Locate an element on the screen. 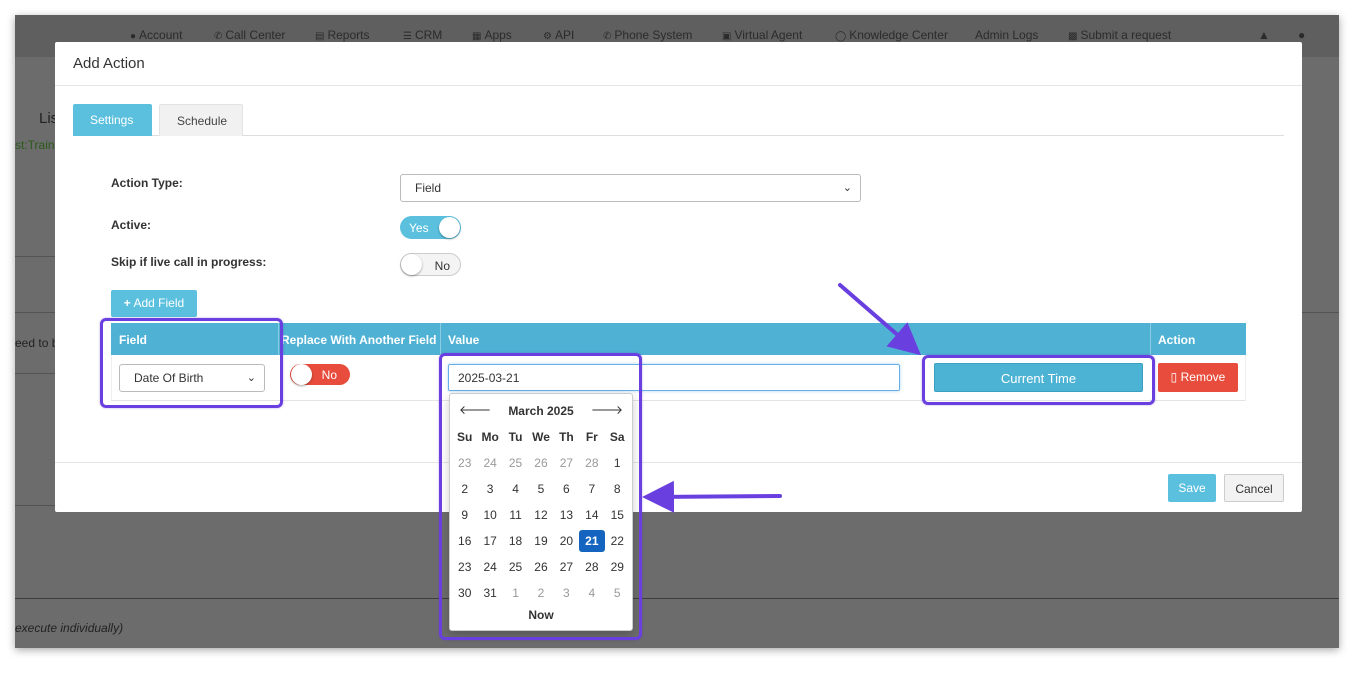 This screenshot has height=673, width=1364. action-type-select: Field ⌄ is located at coordinates (630, 188).